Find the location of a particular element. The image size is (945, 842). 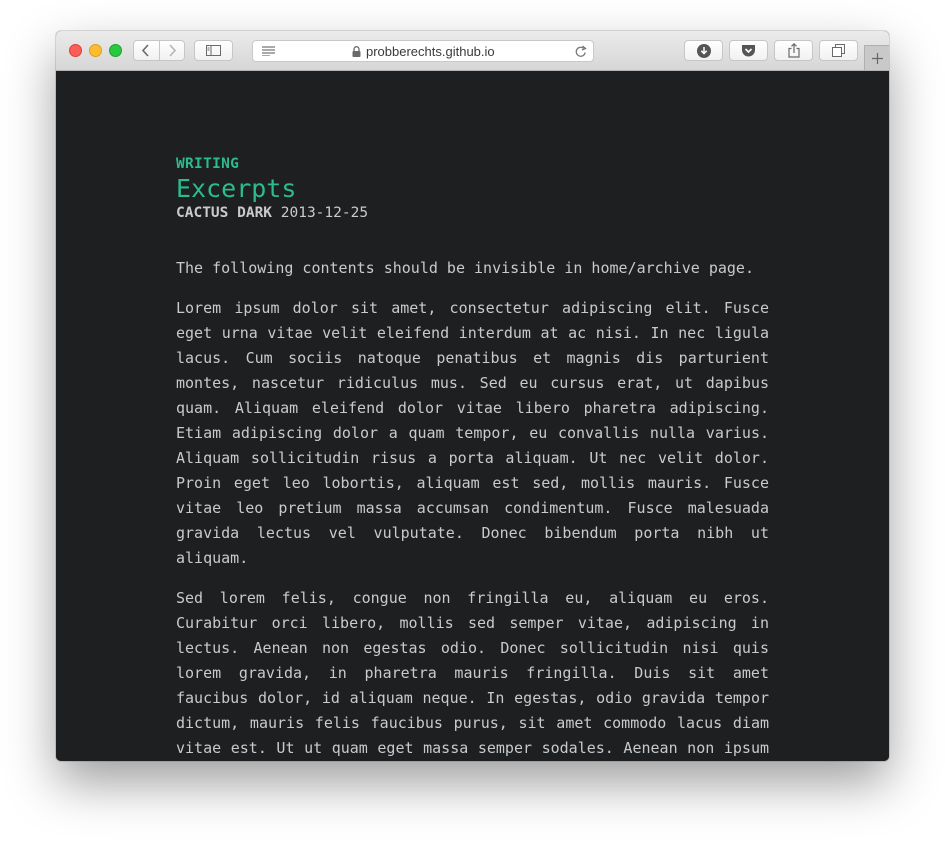

chevron-left-icon is located at coordinates (145, 50).